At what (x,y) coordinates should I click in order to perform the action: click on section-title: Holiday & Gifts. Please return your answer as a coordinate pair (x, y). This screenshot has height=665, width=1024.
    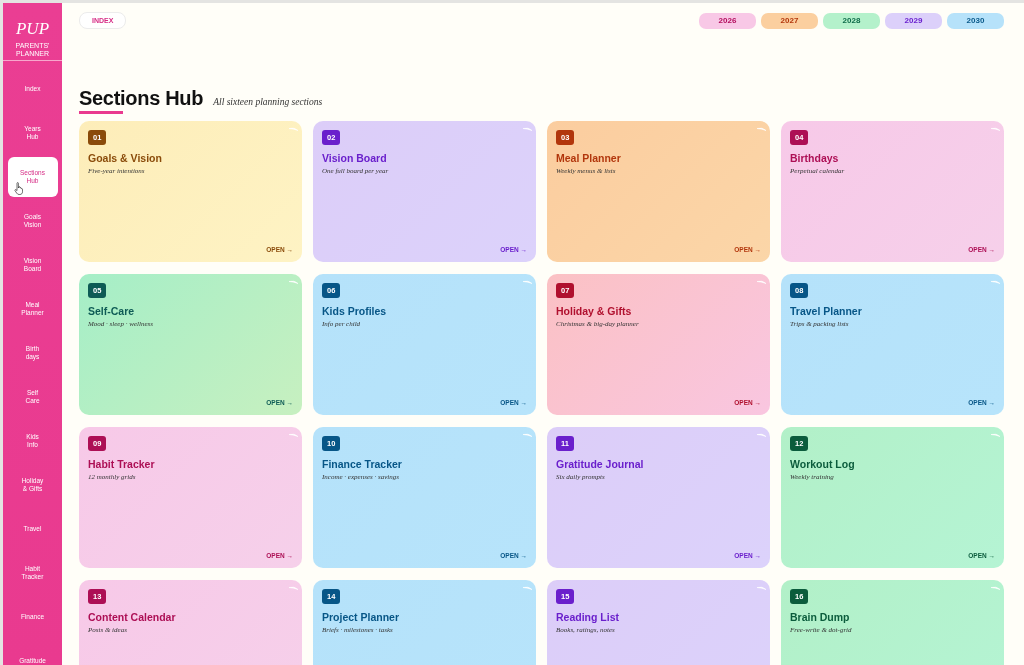
    Looking at the image, I should click on (594, 311).